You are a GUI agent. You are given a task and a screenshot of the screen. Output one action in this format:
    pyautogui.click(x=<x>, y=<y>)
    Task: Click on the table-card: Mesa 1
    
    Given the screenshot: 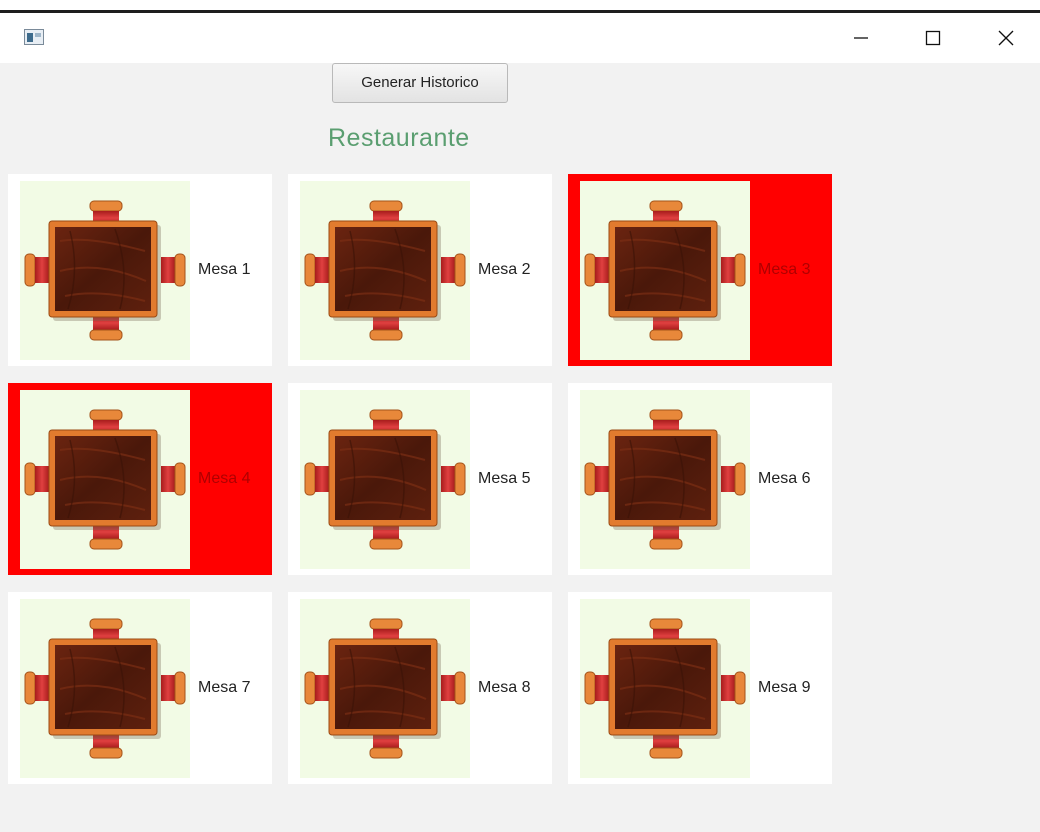 What is the action you would take?
    pyautogui.click(x=140, y=270)
    